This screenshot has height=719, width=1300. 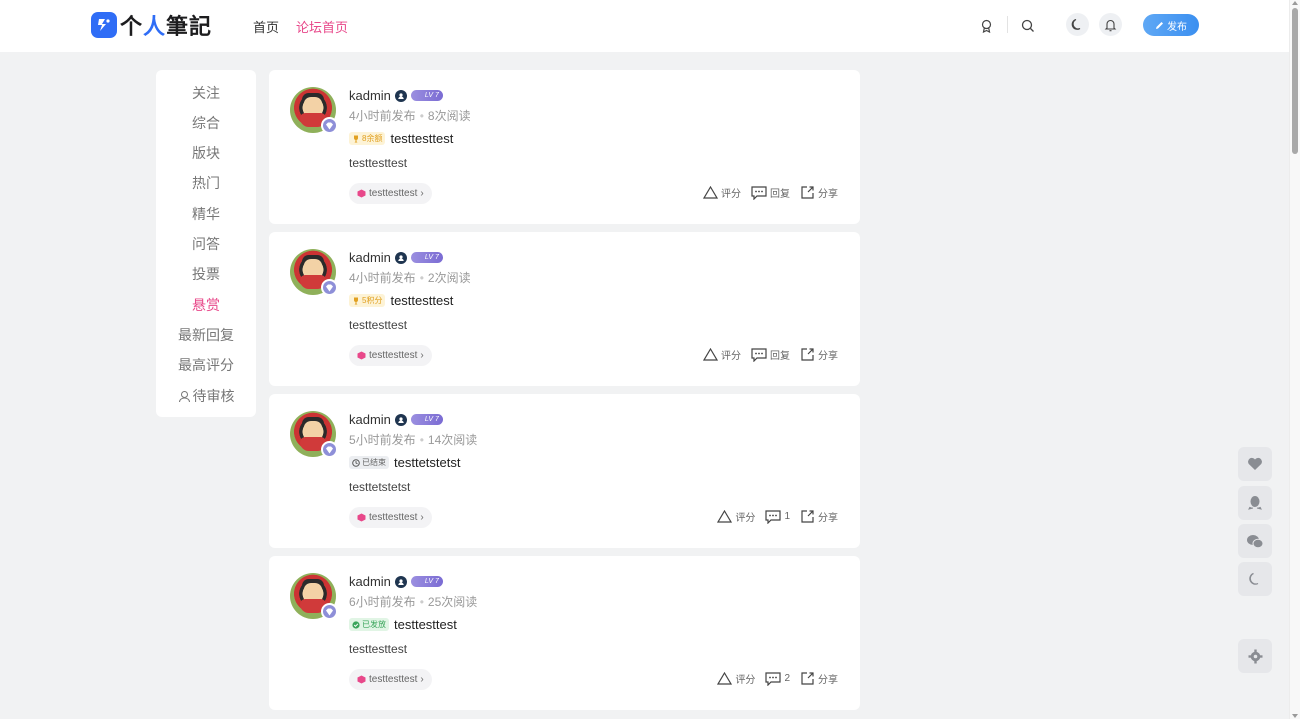 What do you see at coordinates (369, 462) in the screenshot?
I see `status-tag: 已结束` at bounding box center [369, 462].